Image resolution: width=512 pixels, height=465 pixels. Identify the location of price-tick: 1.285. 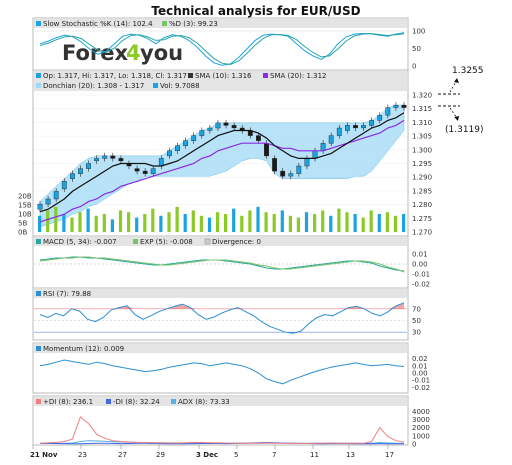
(422, 191).